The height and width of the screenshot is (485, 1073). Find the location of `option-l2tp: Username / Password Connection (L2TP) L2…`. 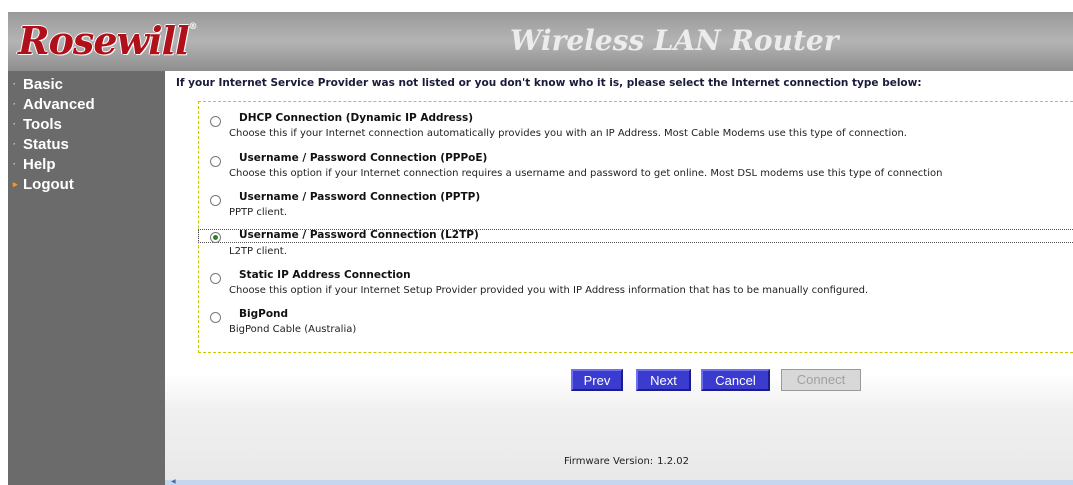

option-l2tp: Username / Password Connection (L2TP) L2… is located at coordinates (635, 243).